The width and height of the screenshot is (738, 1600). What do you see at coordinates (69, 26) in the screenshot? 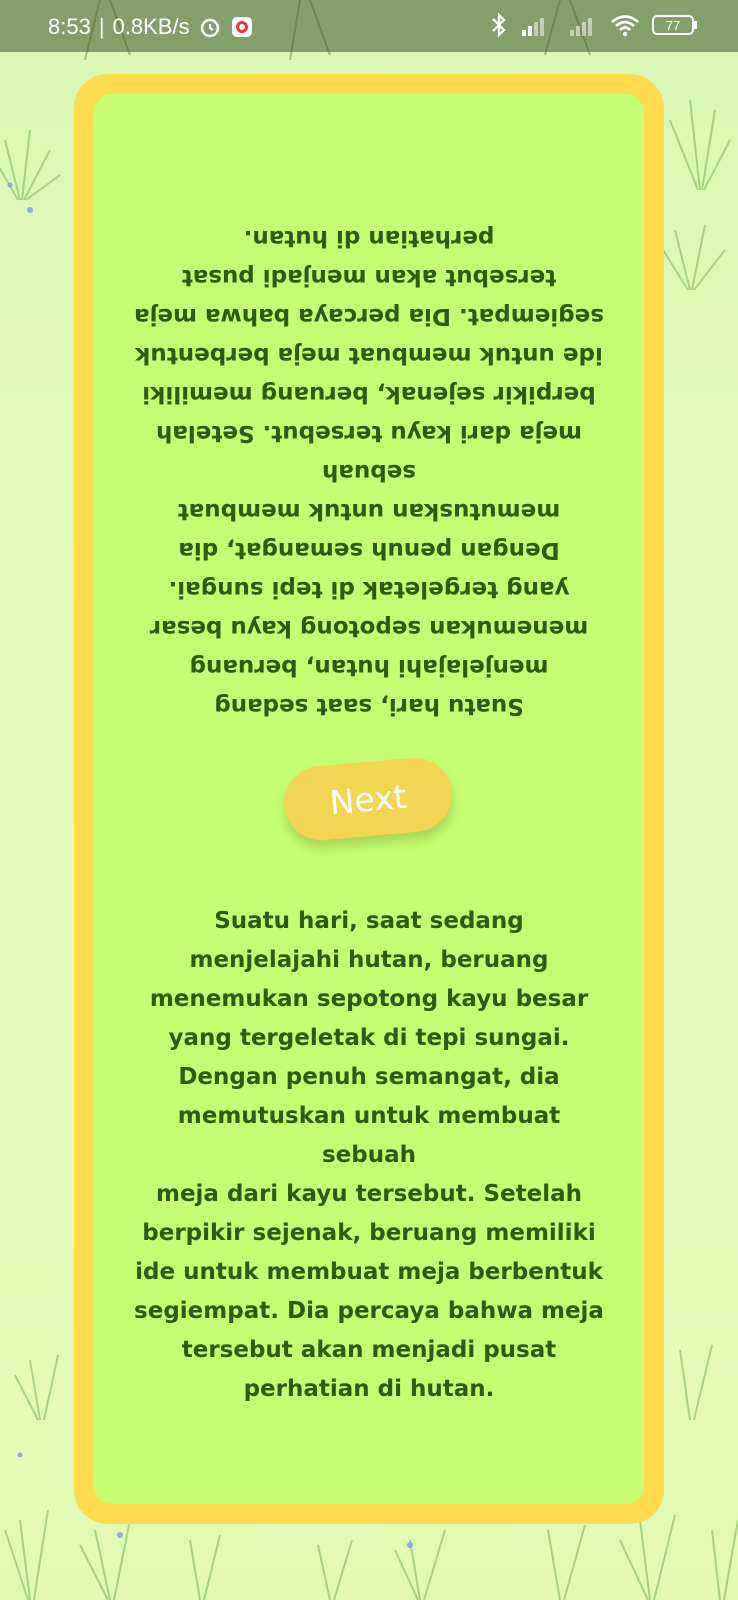
I see `status-time: 8:53` at bounding box center [69, 26].